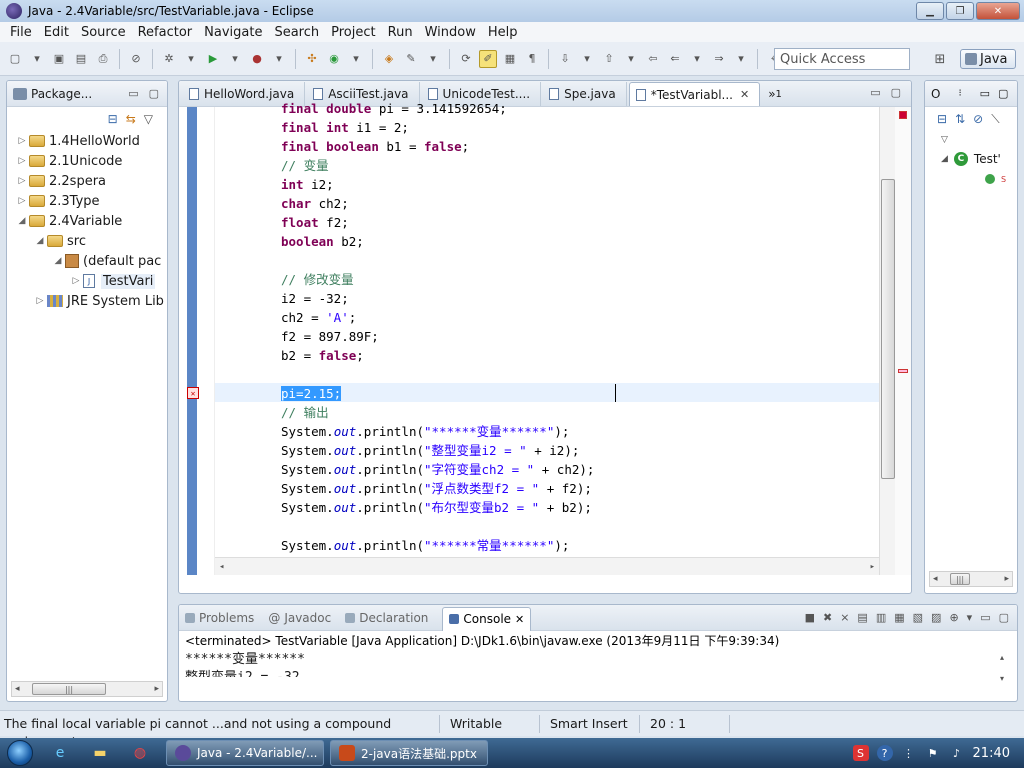 This screenshot has width=1024, height=768. I want to click on menu-run: Run, so click(400, 32).